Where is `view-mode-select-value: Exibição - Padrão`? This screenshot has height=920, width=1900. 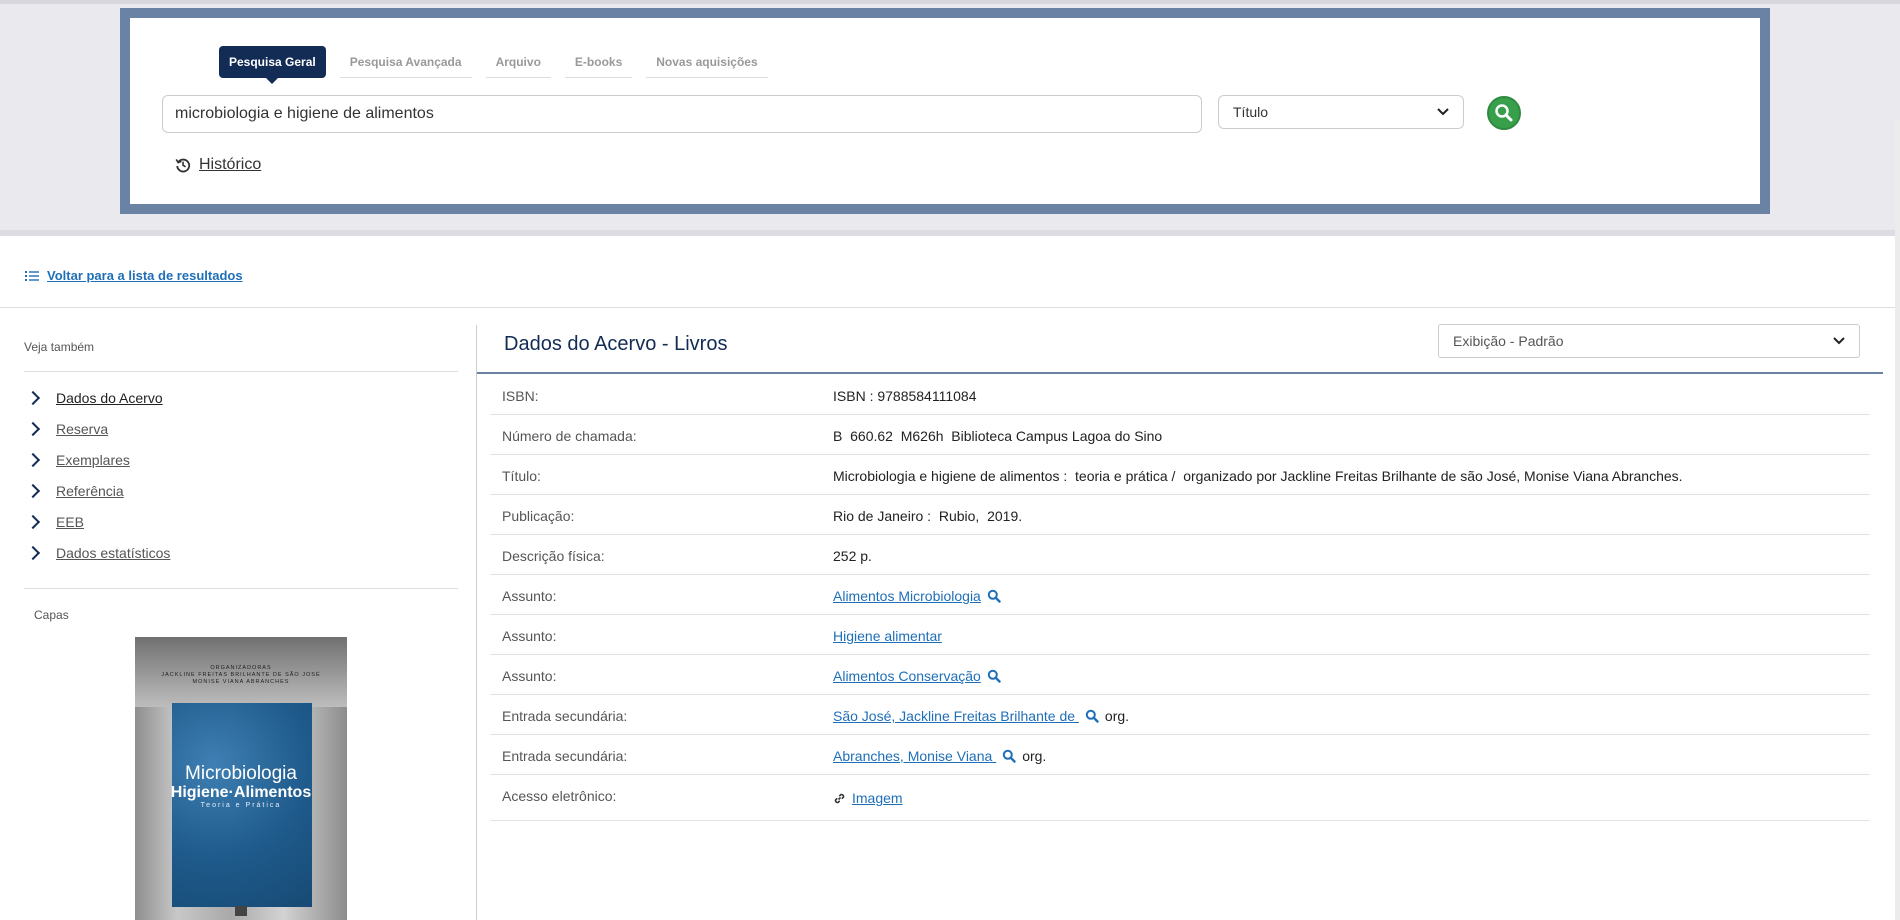 view-mode-select-value: Exibição - Padrão is located at coordinates (1508, 341).